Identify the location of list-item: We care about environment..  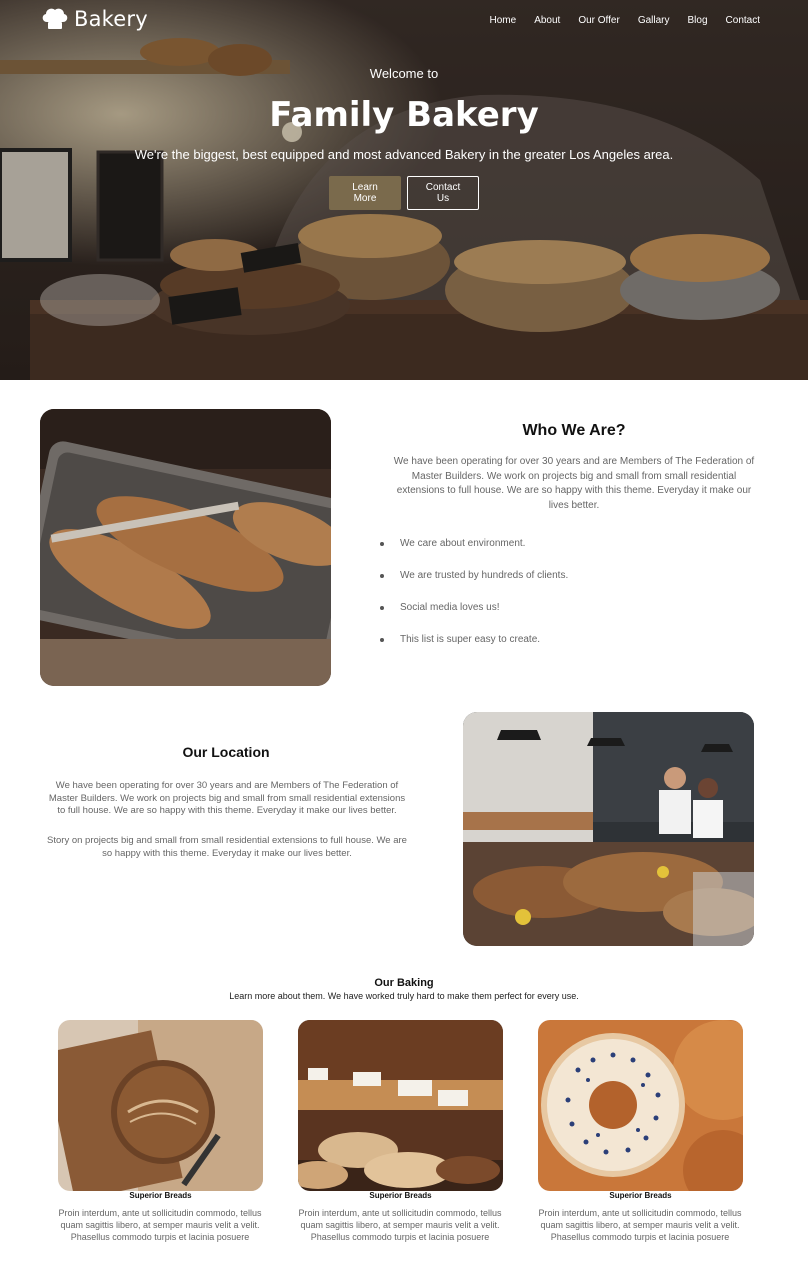
(560, 544).